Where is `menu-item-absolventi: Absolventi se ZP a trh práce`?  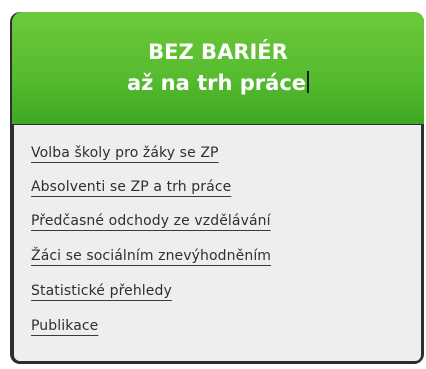 menu-item-absolventi: Absolventi se ZP a trh práce is located at coordinates (131, 187).